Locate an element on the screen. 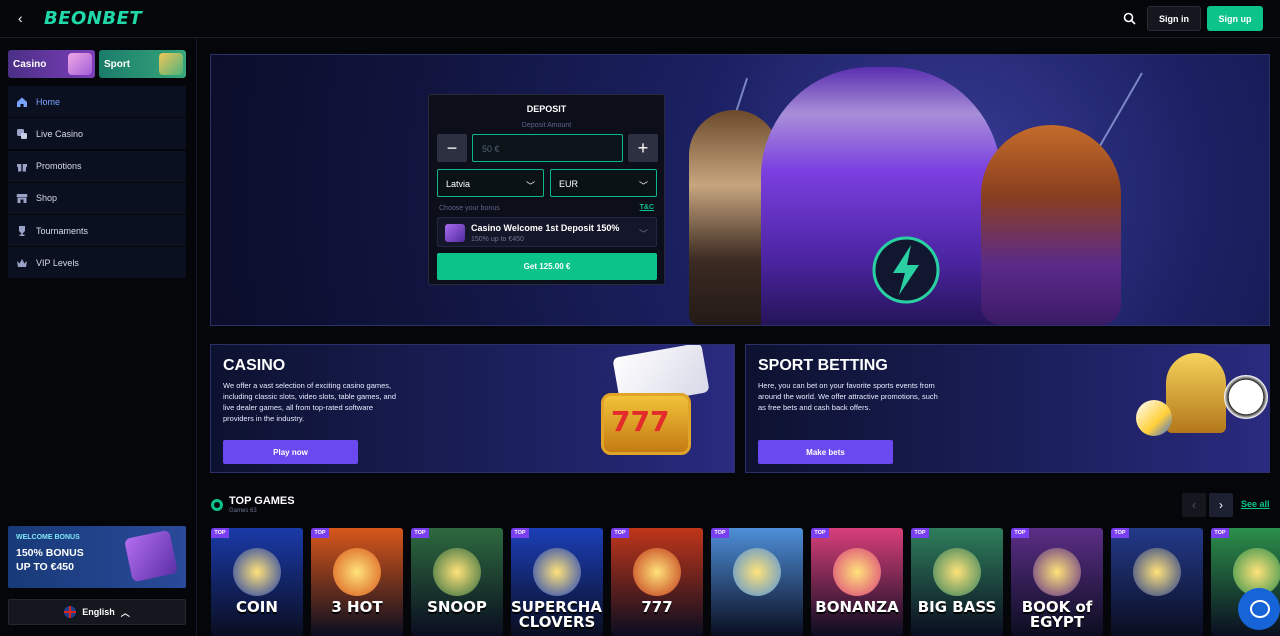 This screenshot has height=636, width=1280. uk-flag-icon is located at coordinates (70, 612).